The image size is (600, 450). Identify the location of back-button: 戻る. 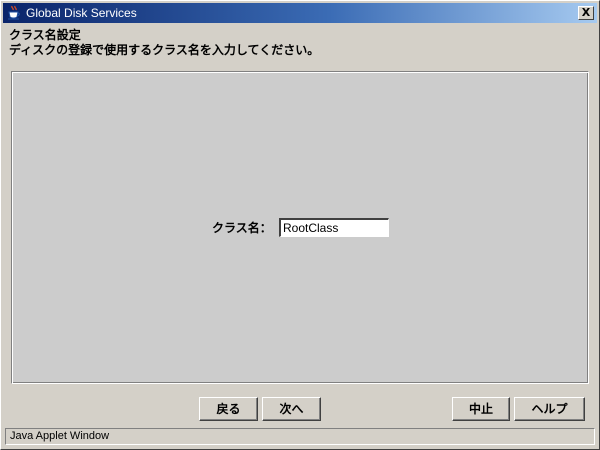
(228, 409).